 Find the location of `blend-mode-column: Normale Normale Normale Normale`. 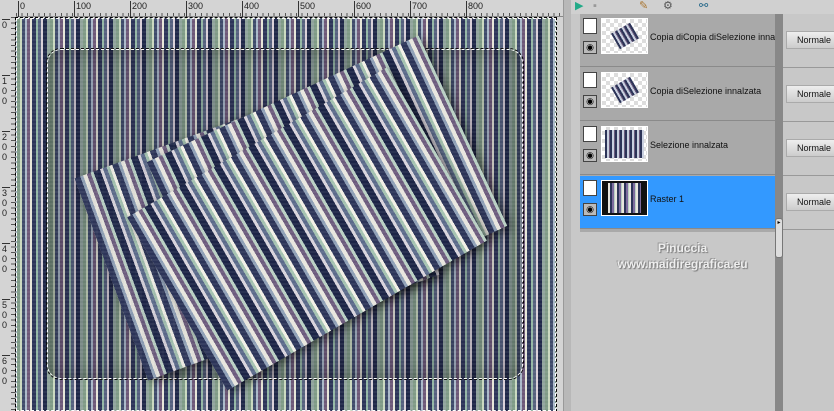

blend-mode-column: Normale Normale Normale Normale is located at coordinates (808, 123).